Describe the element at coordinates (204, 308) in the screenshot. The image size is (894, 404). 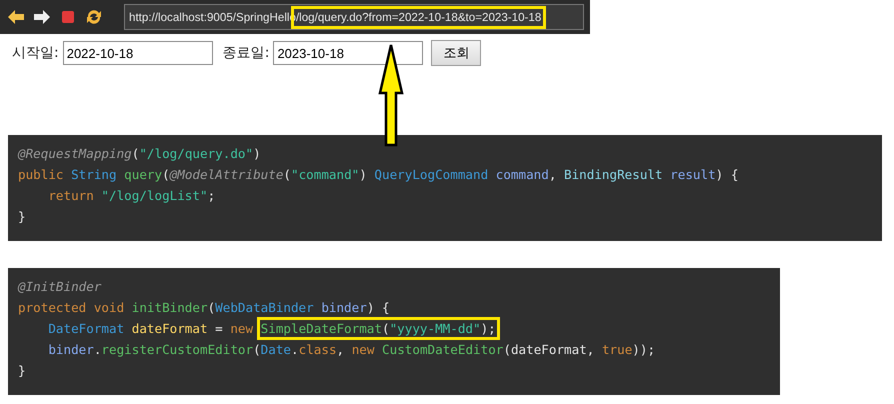
I see `code-line: protected void initBinder(WebDataBinder binder) {` at that location.